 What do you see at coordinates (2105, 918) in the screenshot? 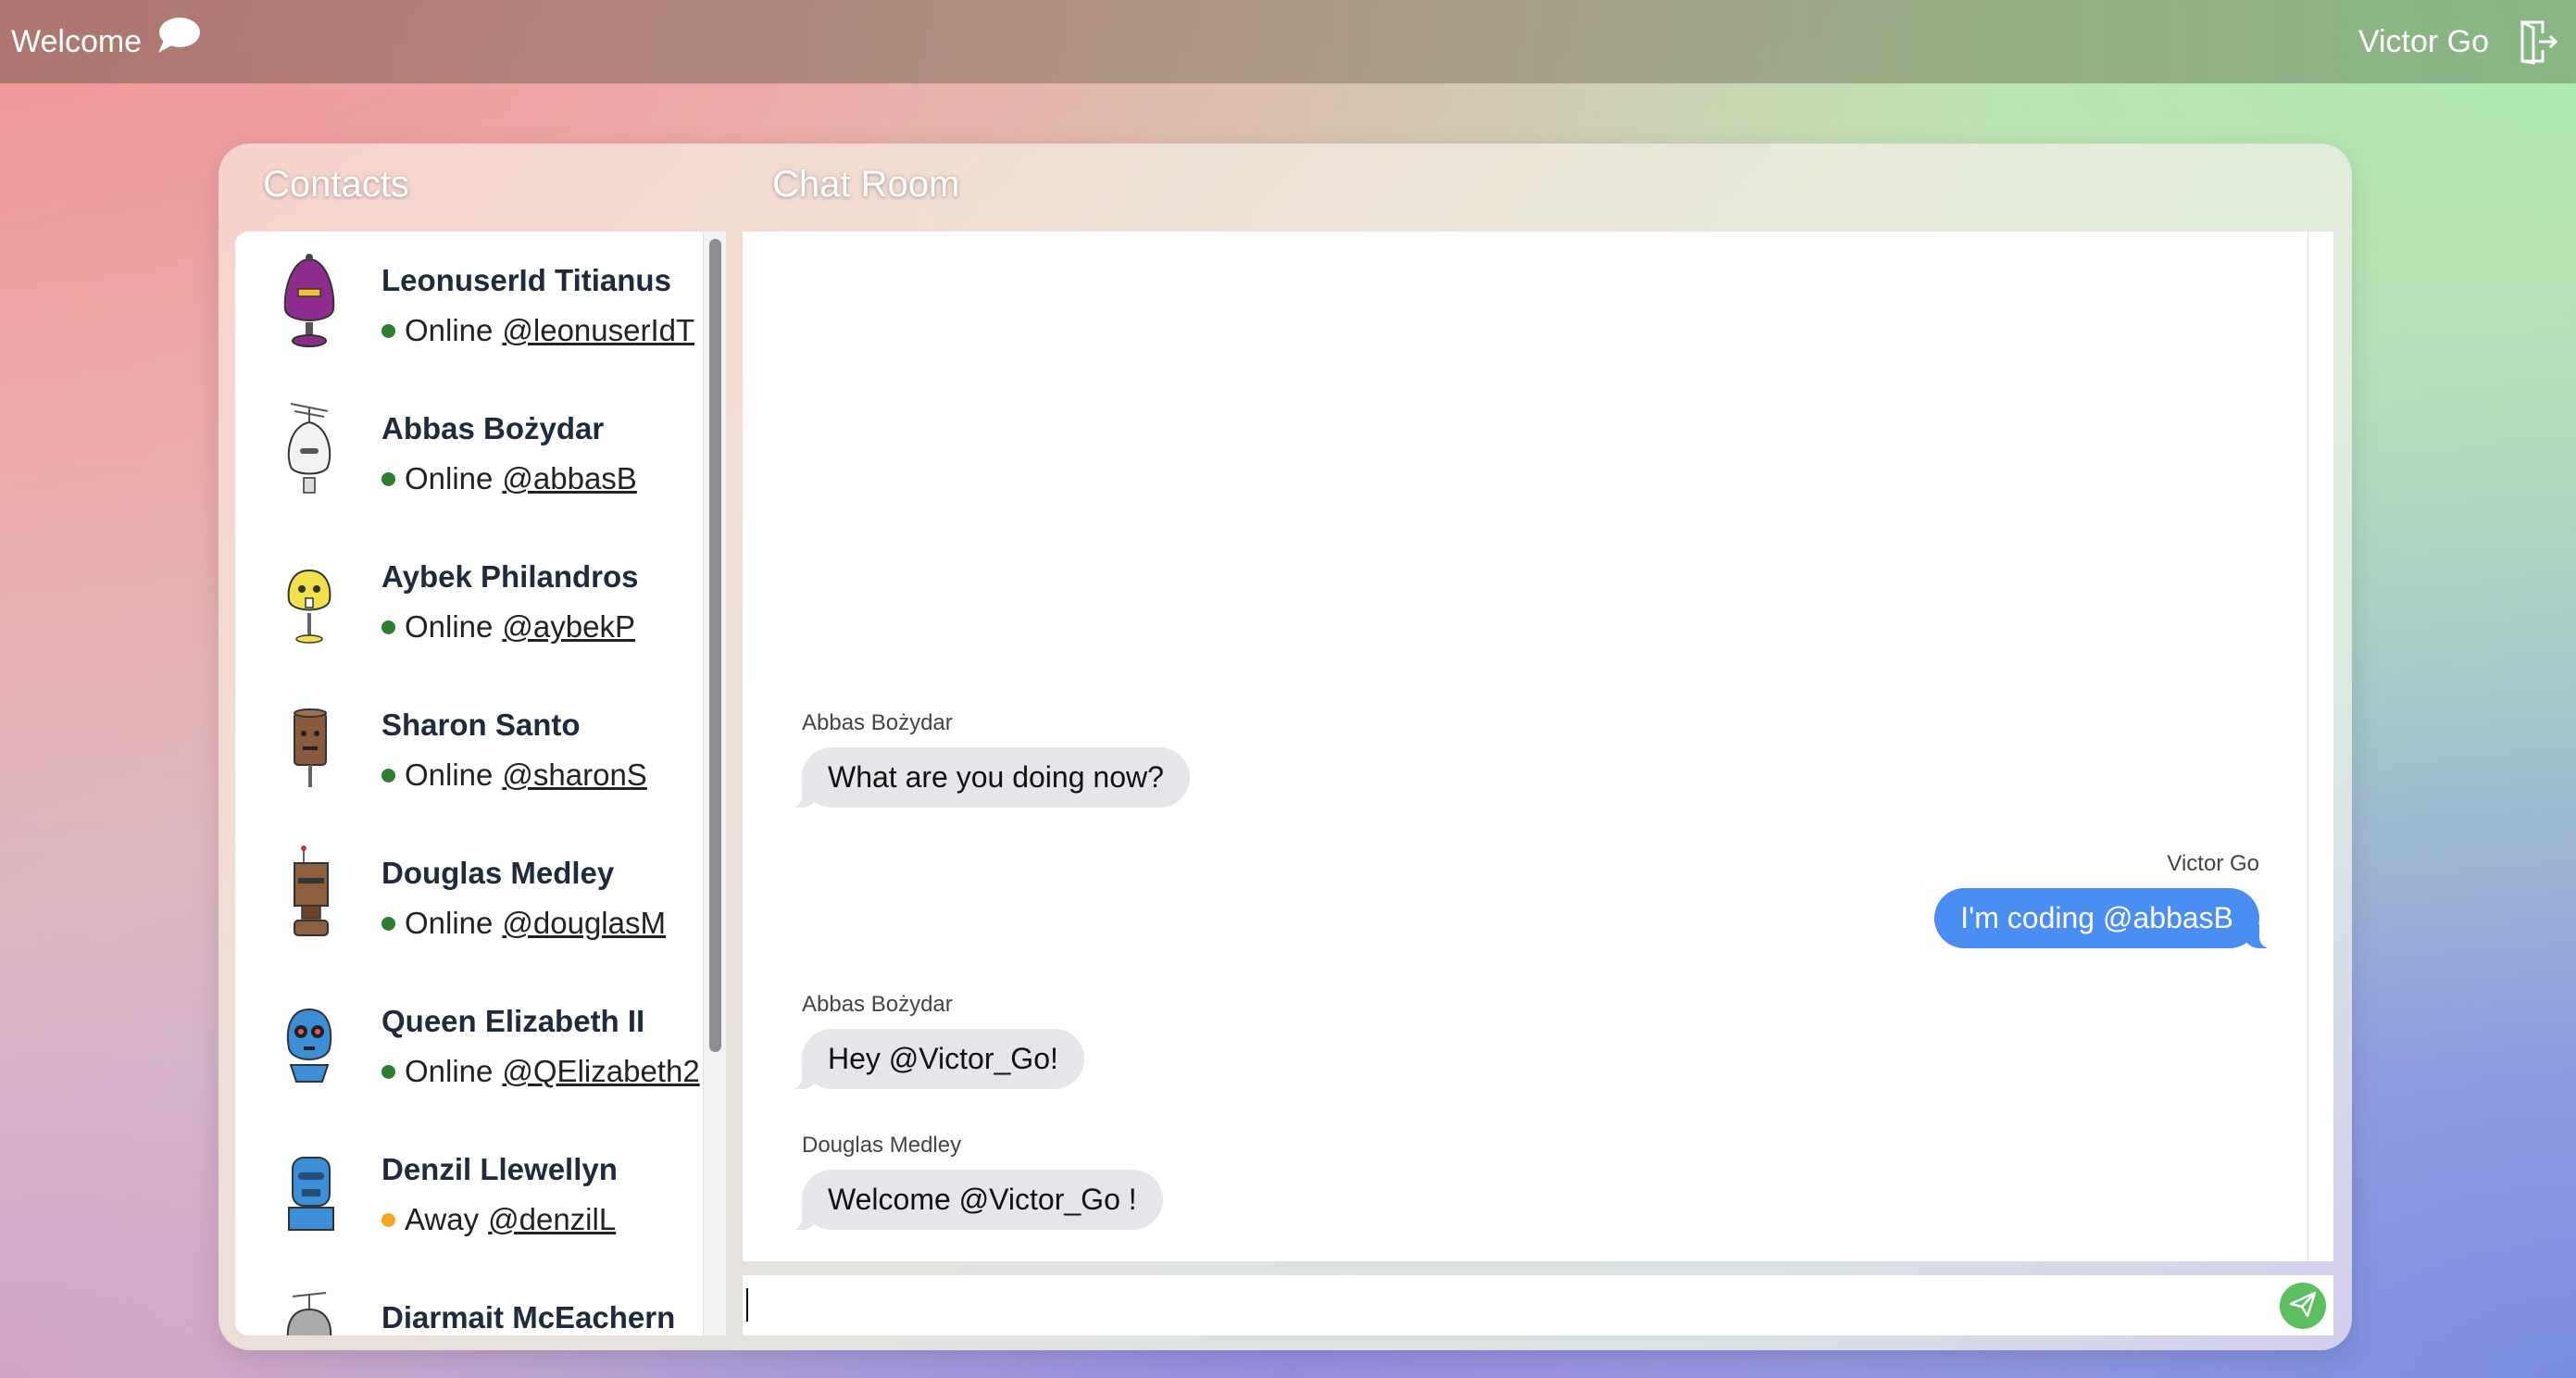
I see `outgoing-message-bubble: I'm coding @abbasB` at bounding box center [2105, 918].